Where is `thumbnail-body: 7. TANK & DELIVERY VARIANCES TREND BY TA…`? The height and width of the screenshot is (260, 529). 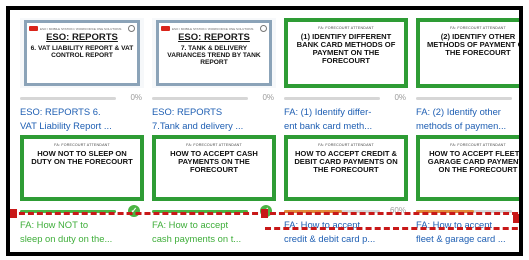
thumbnail-body: 7. TANK & DELIVERY VARIANCES TREND BY TA… is located at coordinates (214, 55).